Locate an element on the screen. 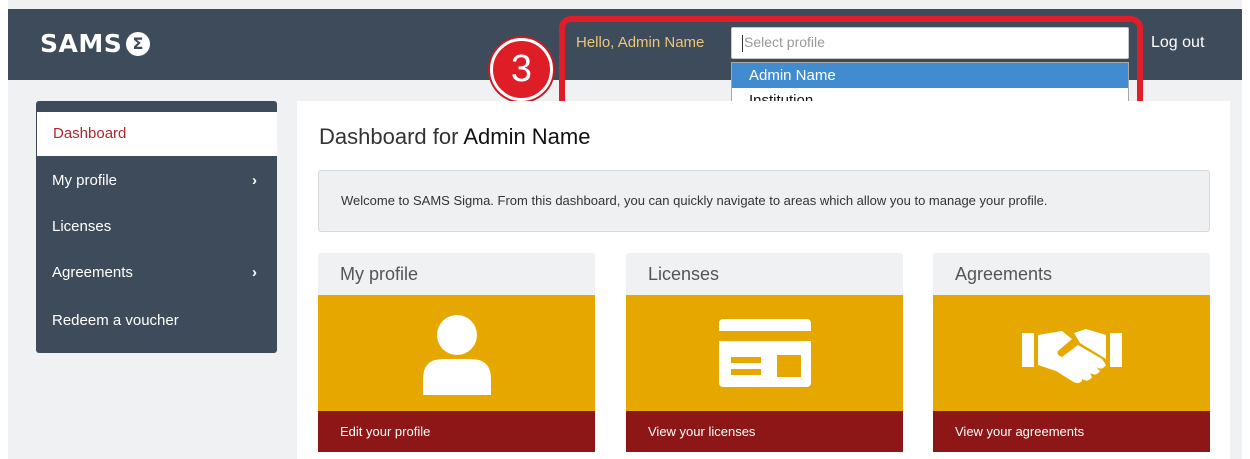  user-icon is located at coordinates (457, 356).